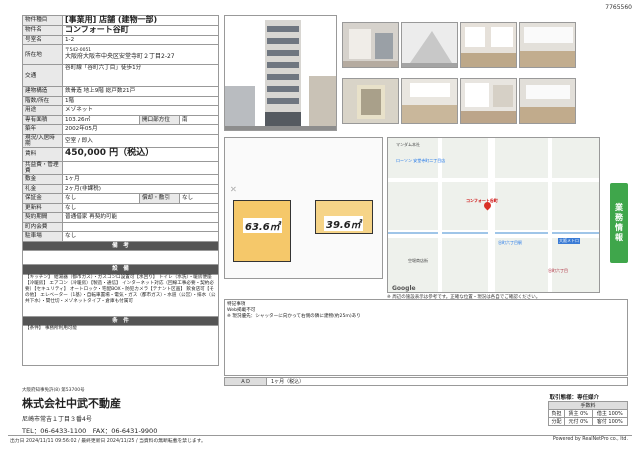 Image resolution: width=640 pixels, height=450 pixels. Describe the element at coordinates (140, 76) in the screenshot. I see `access-value: 谷町線「谷町六丁目」徒歩1分` at that location.